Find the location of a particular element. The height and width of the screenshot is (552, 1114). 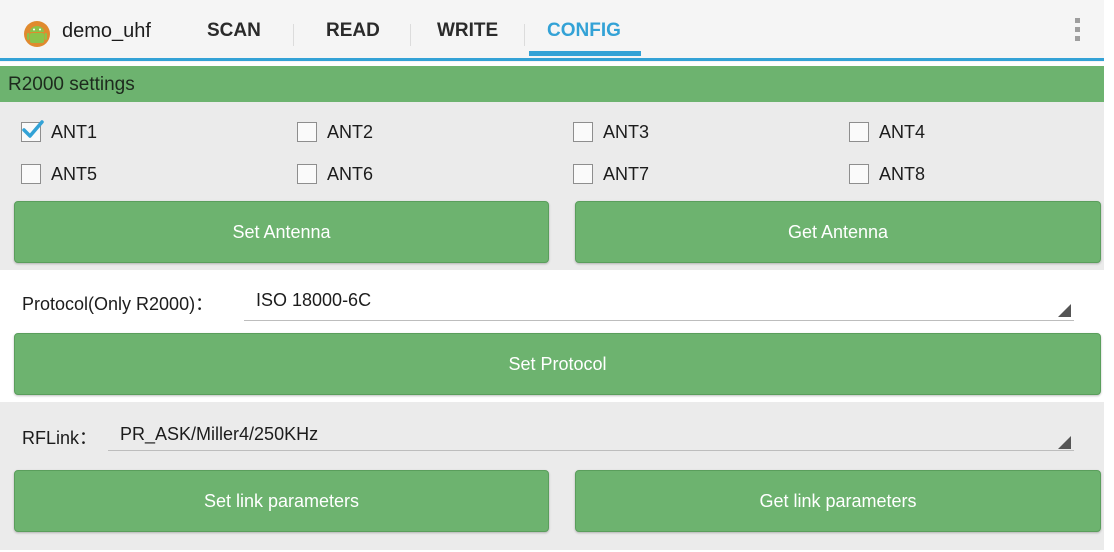

antenna-label: ANT6 is located at coordinates (350, 173).